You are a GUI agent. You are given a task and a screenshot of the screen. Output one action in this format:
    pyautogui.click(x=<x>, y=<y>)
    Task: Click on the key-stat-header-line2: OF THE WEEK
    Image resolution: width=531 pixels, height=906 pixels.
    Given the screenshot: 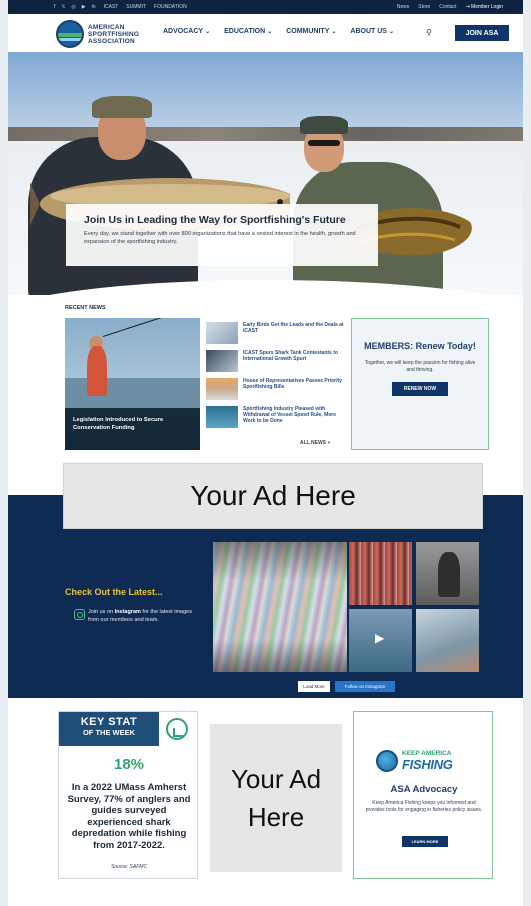 What is the action you would take?
    pyautogui.click(x=109, y=732)
    